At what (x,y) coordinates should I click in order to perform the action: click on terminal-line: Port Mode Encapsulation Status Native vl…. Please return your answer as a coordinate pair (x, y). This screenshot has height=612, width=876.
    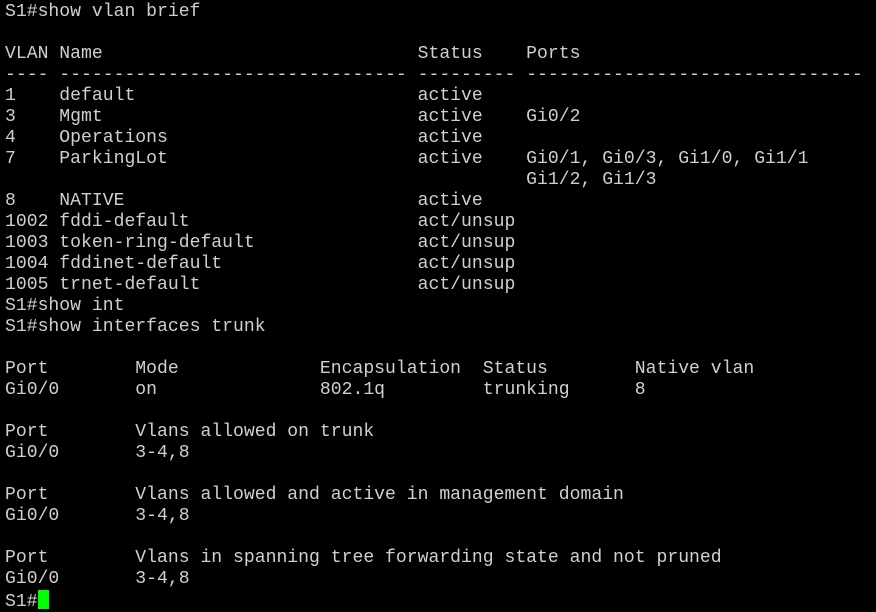
    Looking at the image, I should click on (380, 369).